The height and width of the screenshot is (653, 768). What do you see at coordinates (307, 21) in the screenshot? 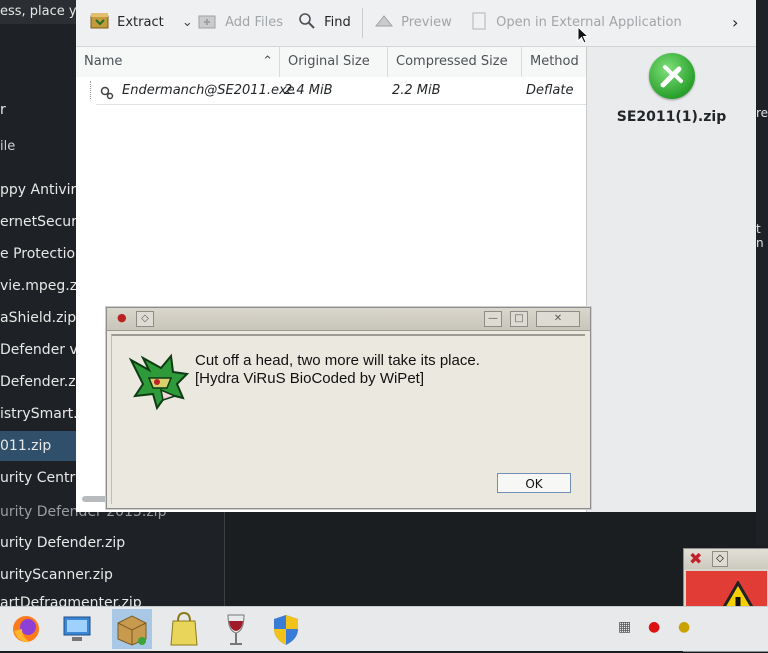
I see `find-icon` at bounding box center [307, 21].